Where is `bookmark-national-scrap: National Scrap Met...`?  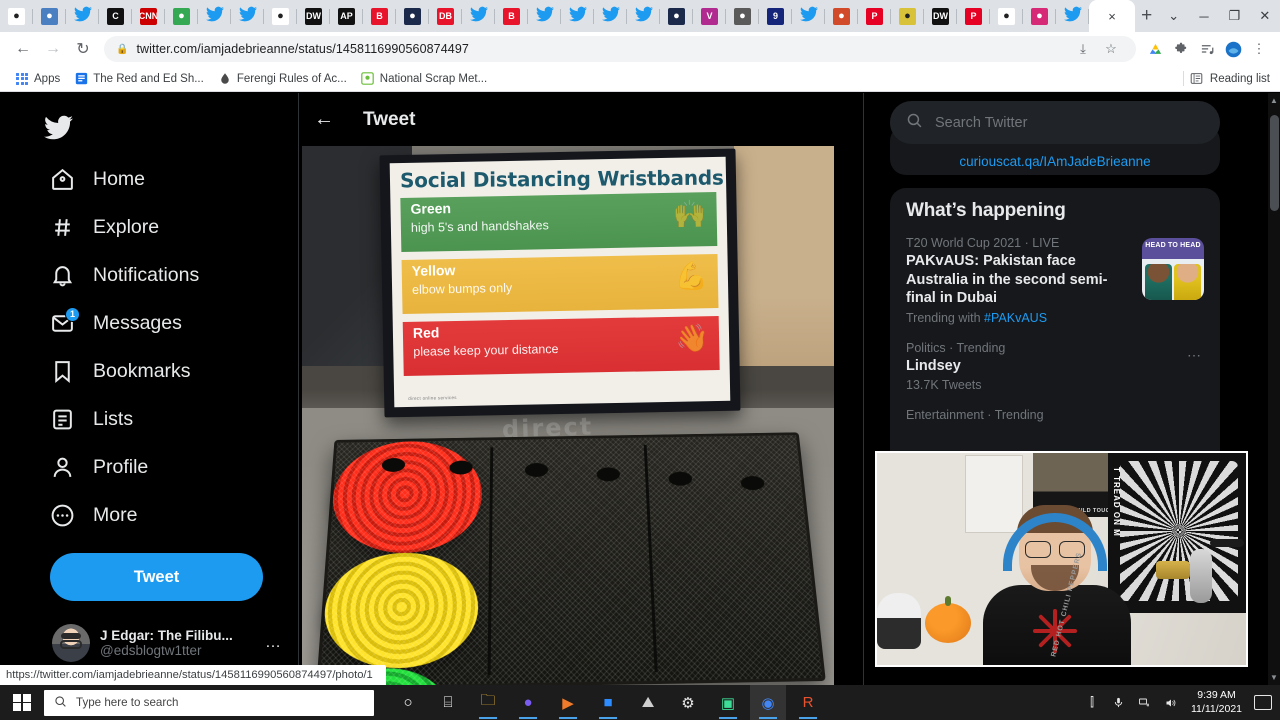
bookmark-national-scrap: National Scrap Met... is located at coordinates (424, 79).